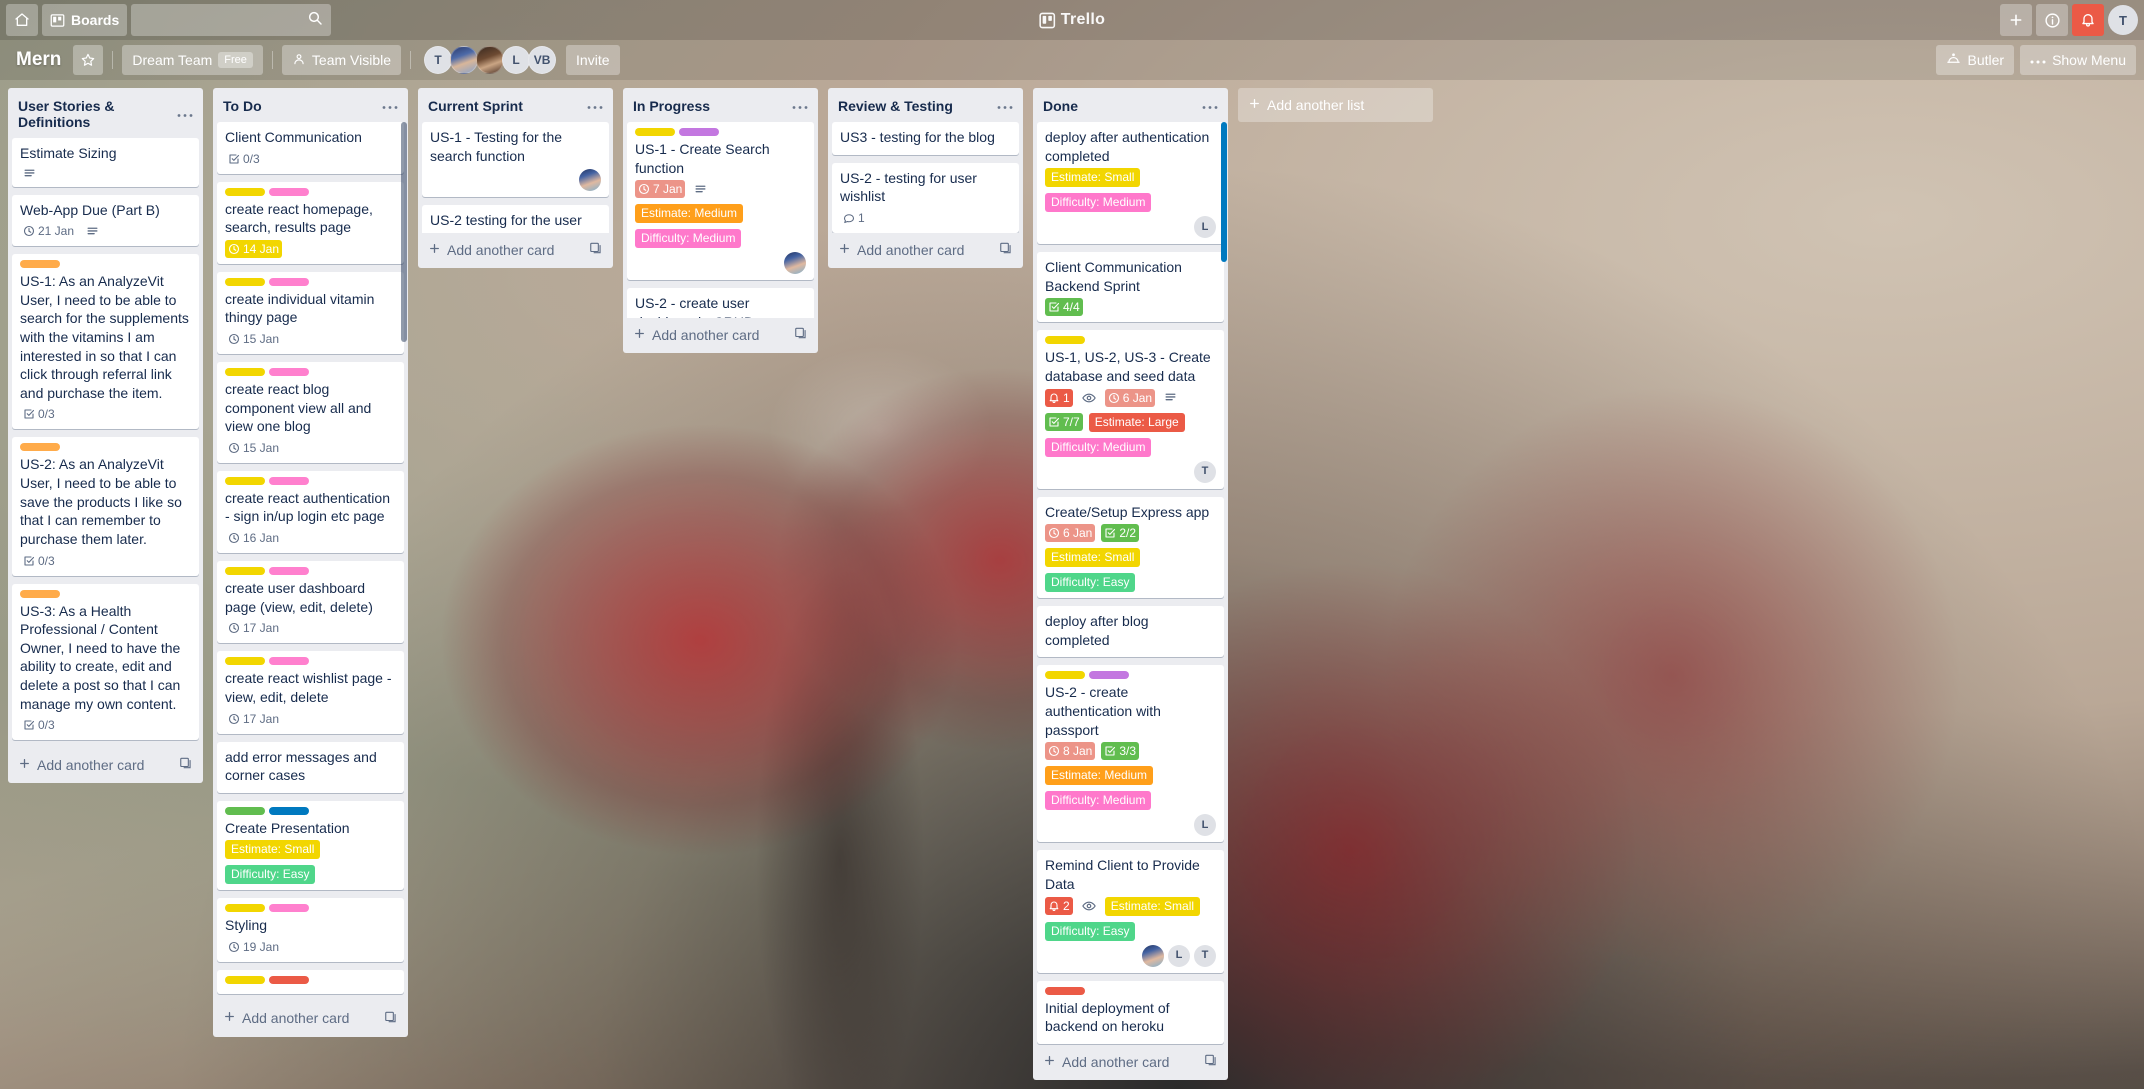 This screenshot has height=1089, width=2144. I want to click on card: Web-App Due (Part B) 21 Jan, so click(105, 220).